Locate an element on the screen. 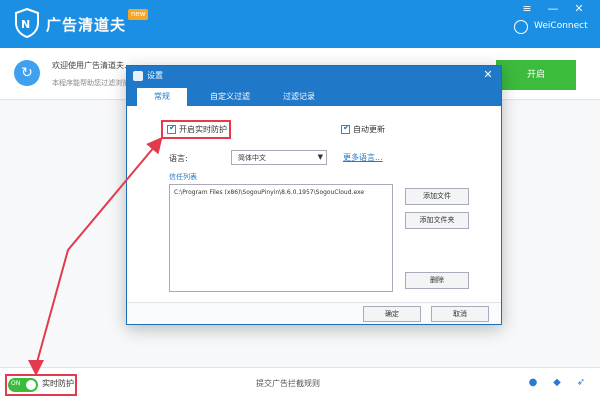 Image resolution: width=600 pixels, height=405 pixels. chevron-down-icon: ▼ is located at coordinates (320, 157).